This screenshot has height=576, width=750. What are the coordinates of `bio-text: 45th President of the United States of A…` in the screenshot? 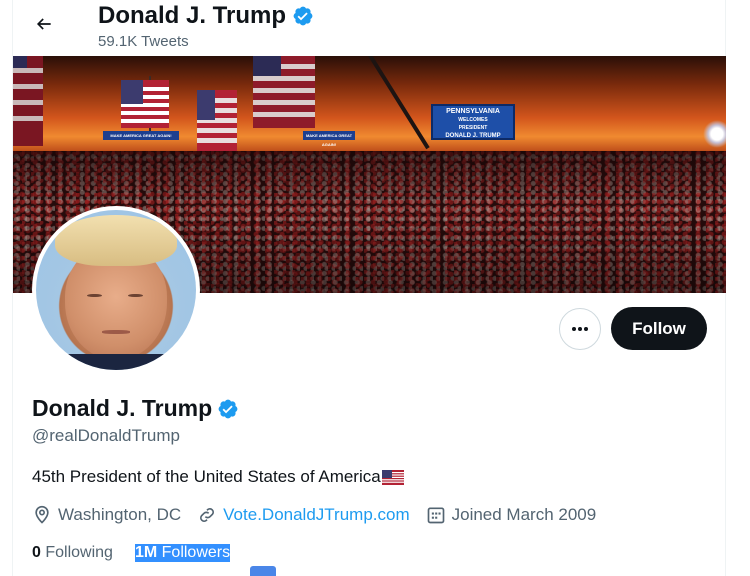 It's located at (206, 476).